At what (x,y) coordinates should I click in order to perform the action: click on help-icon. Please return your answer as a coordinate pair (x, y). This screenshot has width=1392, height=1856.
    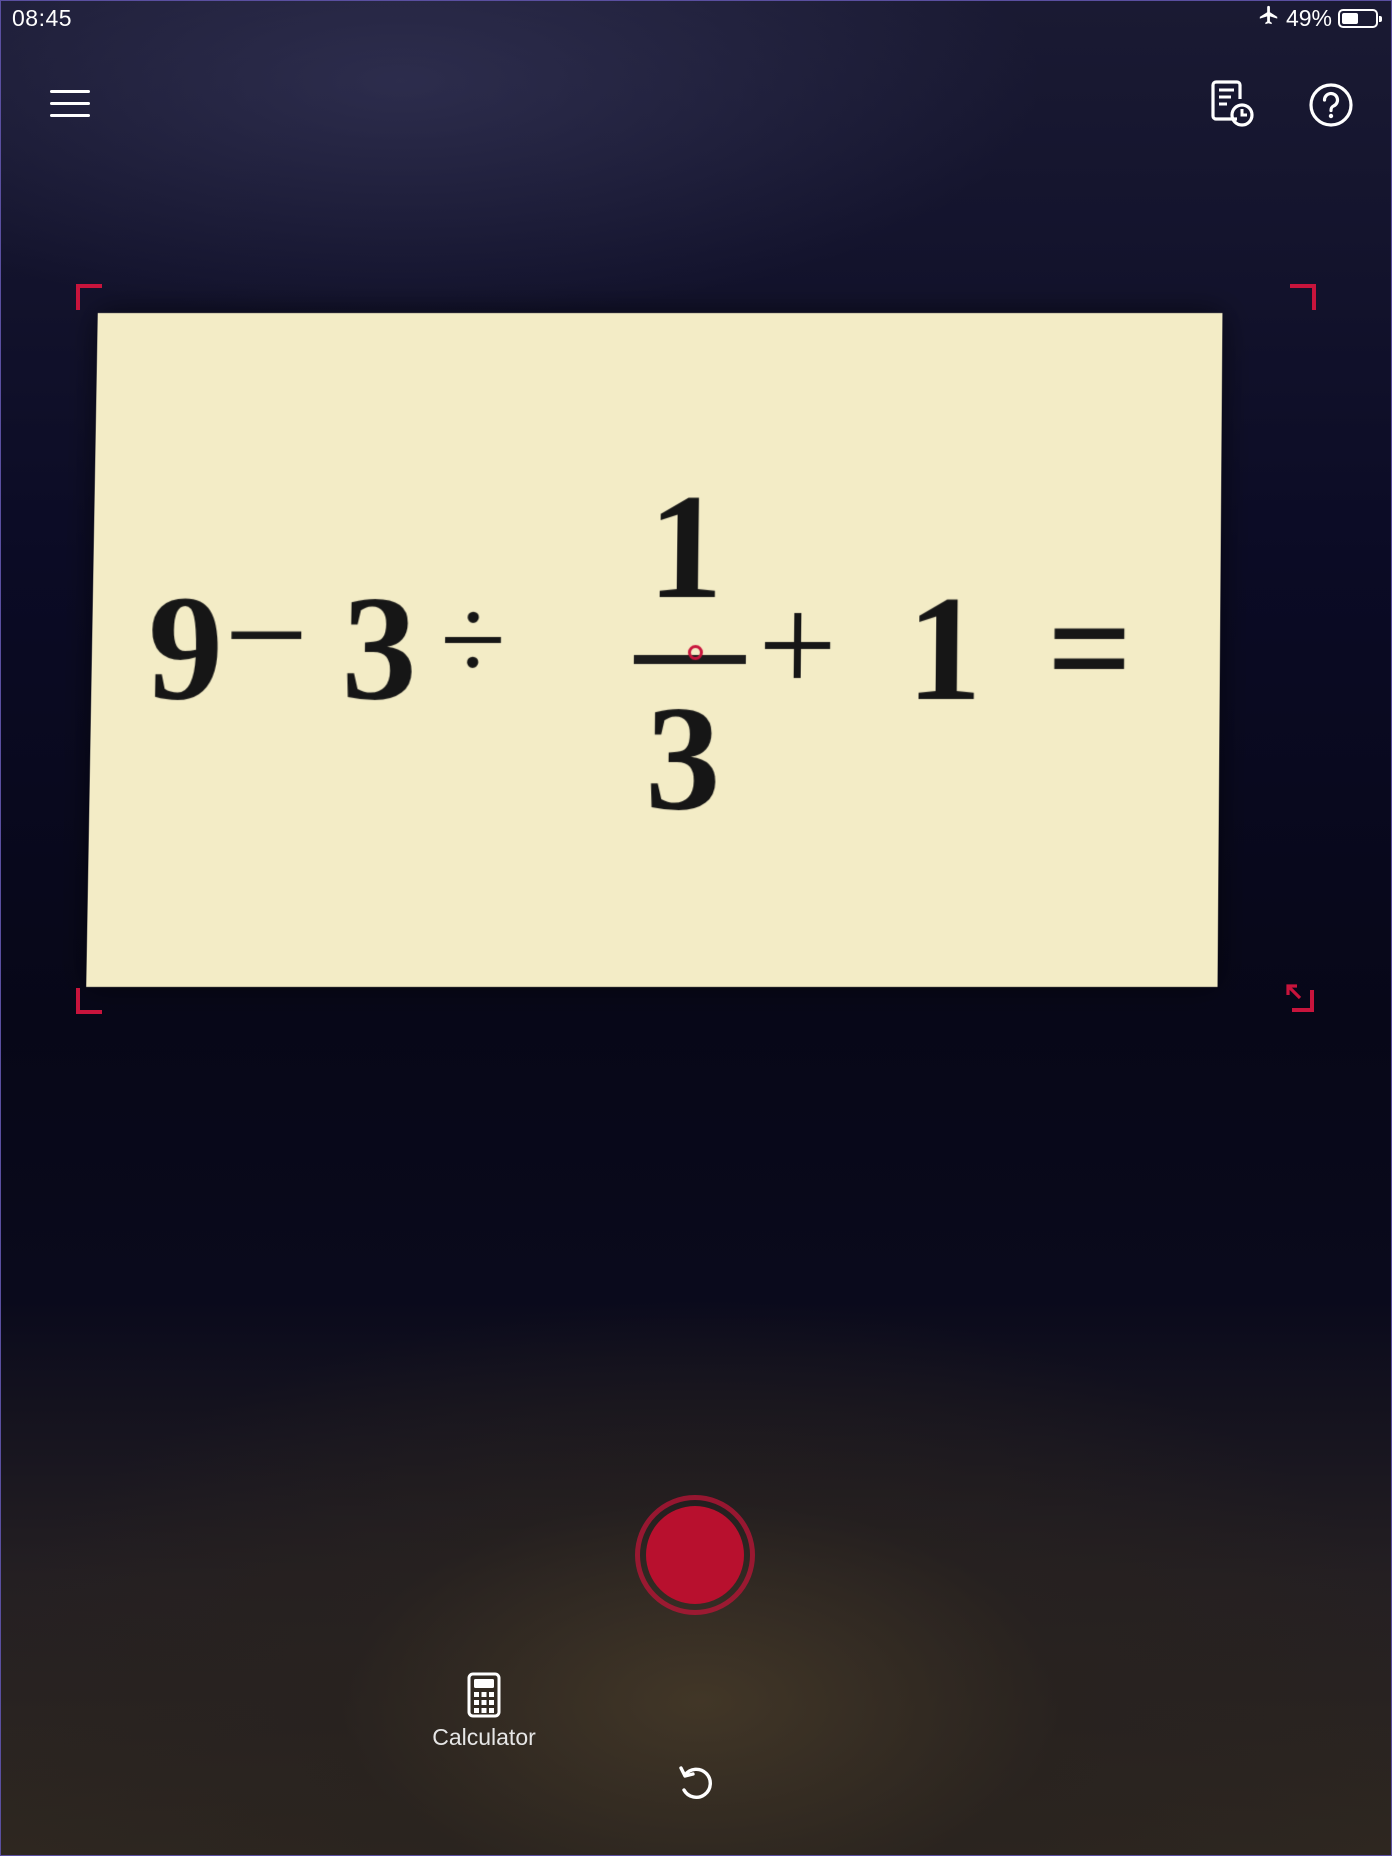
    Looking at the image, I should click on (1331, 105).